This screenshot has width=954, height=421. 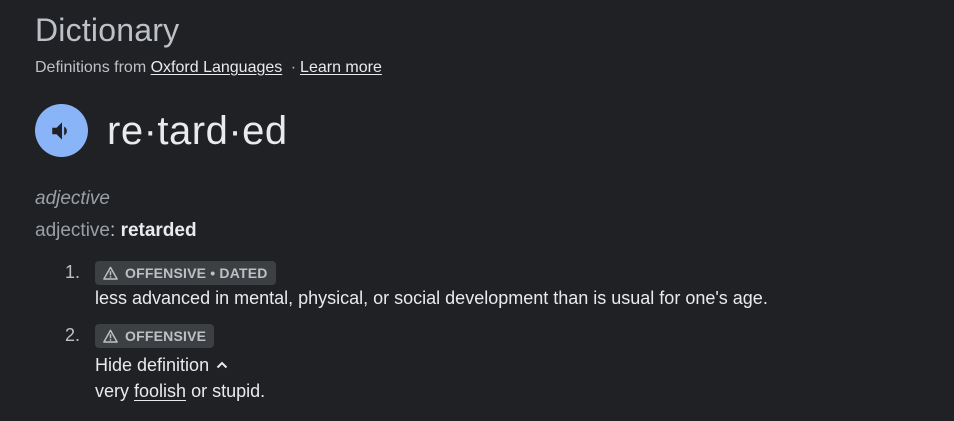 What do you see at coordinates (91, 67) in the screenshot?
I see `source-prefix: Definitions from` at bounding box center [91, 67].